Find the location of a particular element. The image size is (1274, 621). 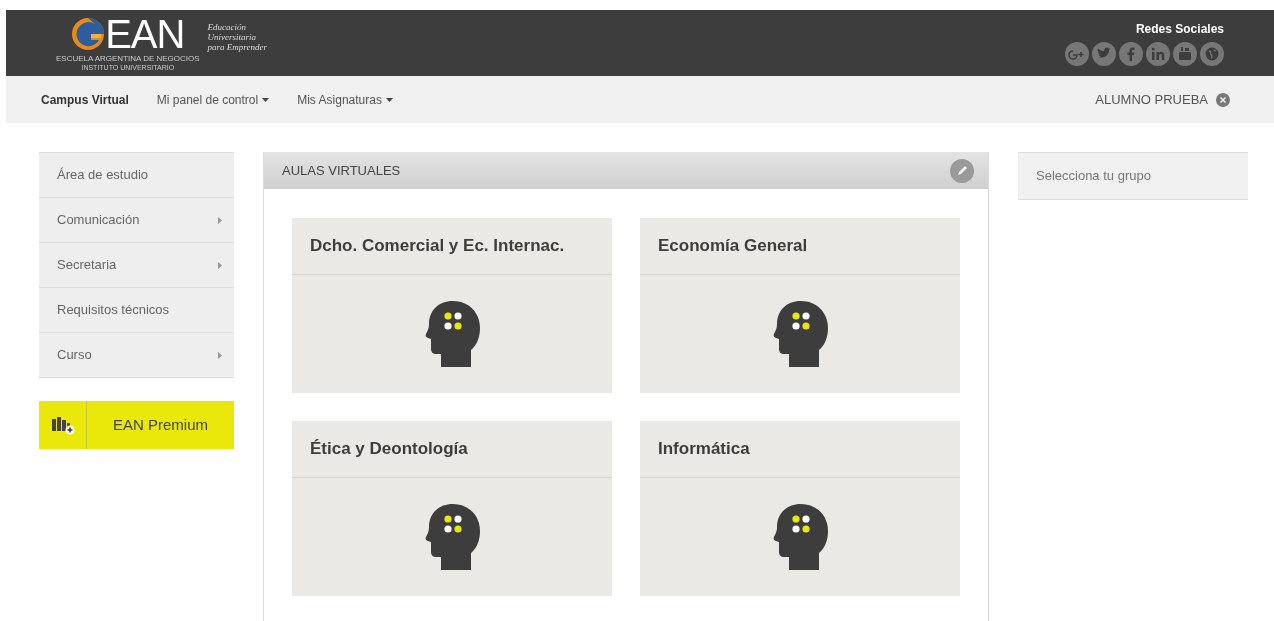

facebook-icon is located at coordinates (1131, 54).